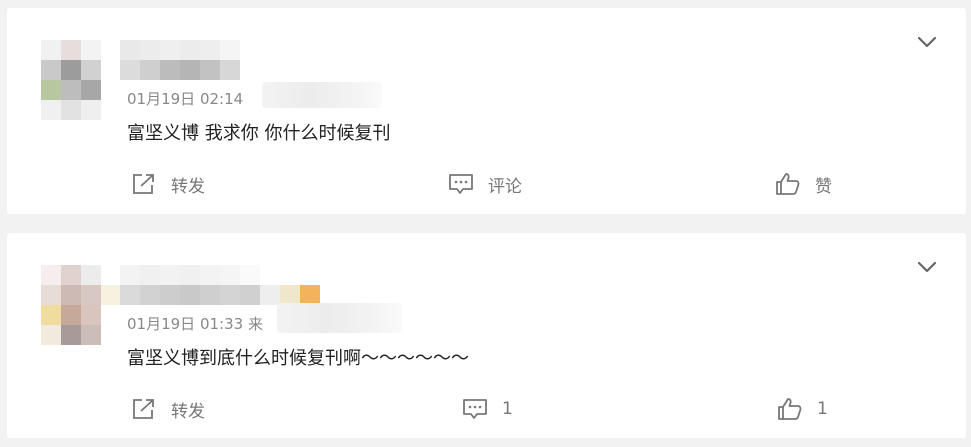 This screenshot has height=447, width=971. What do you see at coordinates (485, 184) in the screenshot?
I see `comment-button: 评论` at bounding box center [485, 184].